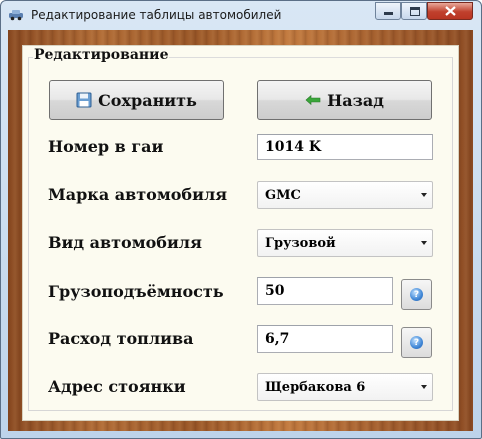 Image resolution: width=482 pixels, height=439 pixels. Describe the element at coordinates (156, 15) in the screenshot. I see `window-title: Редактирование таблицы автомобилей` at that location.